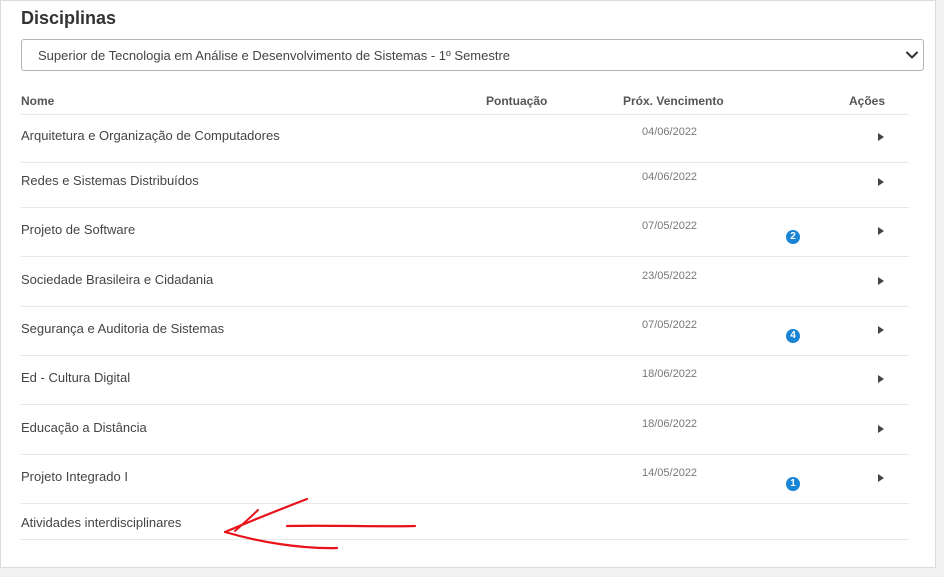  I want to click on notification-badge: 1, so click(793, 484).